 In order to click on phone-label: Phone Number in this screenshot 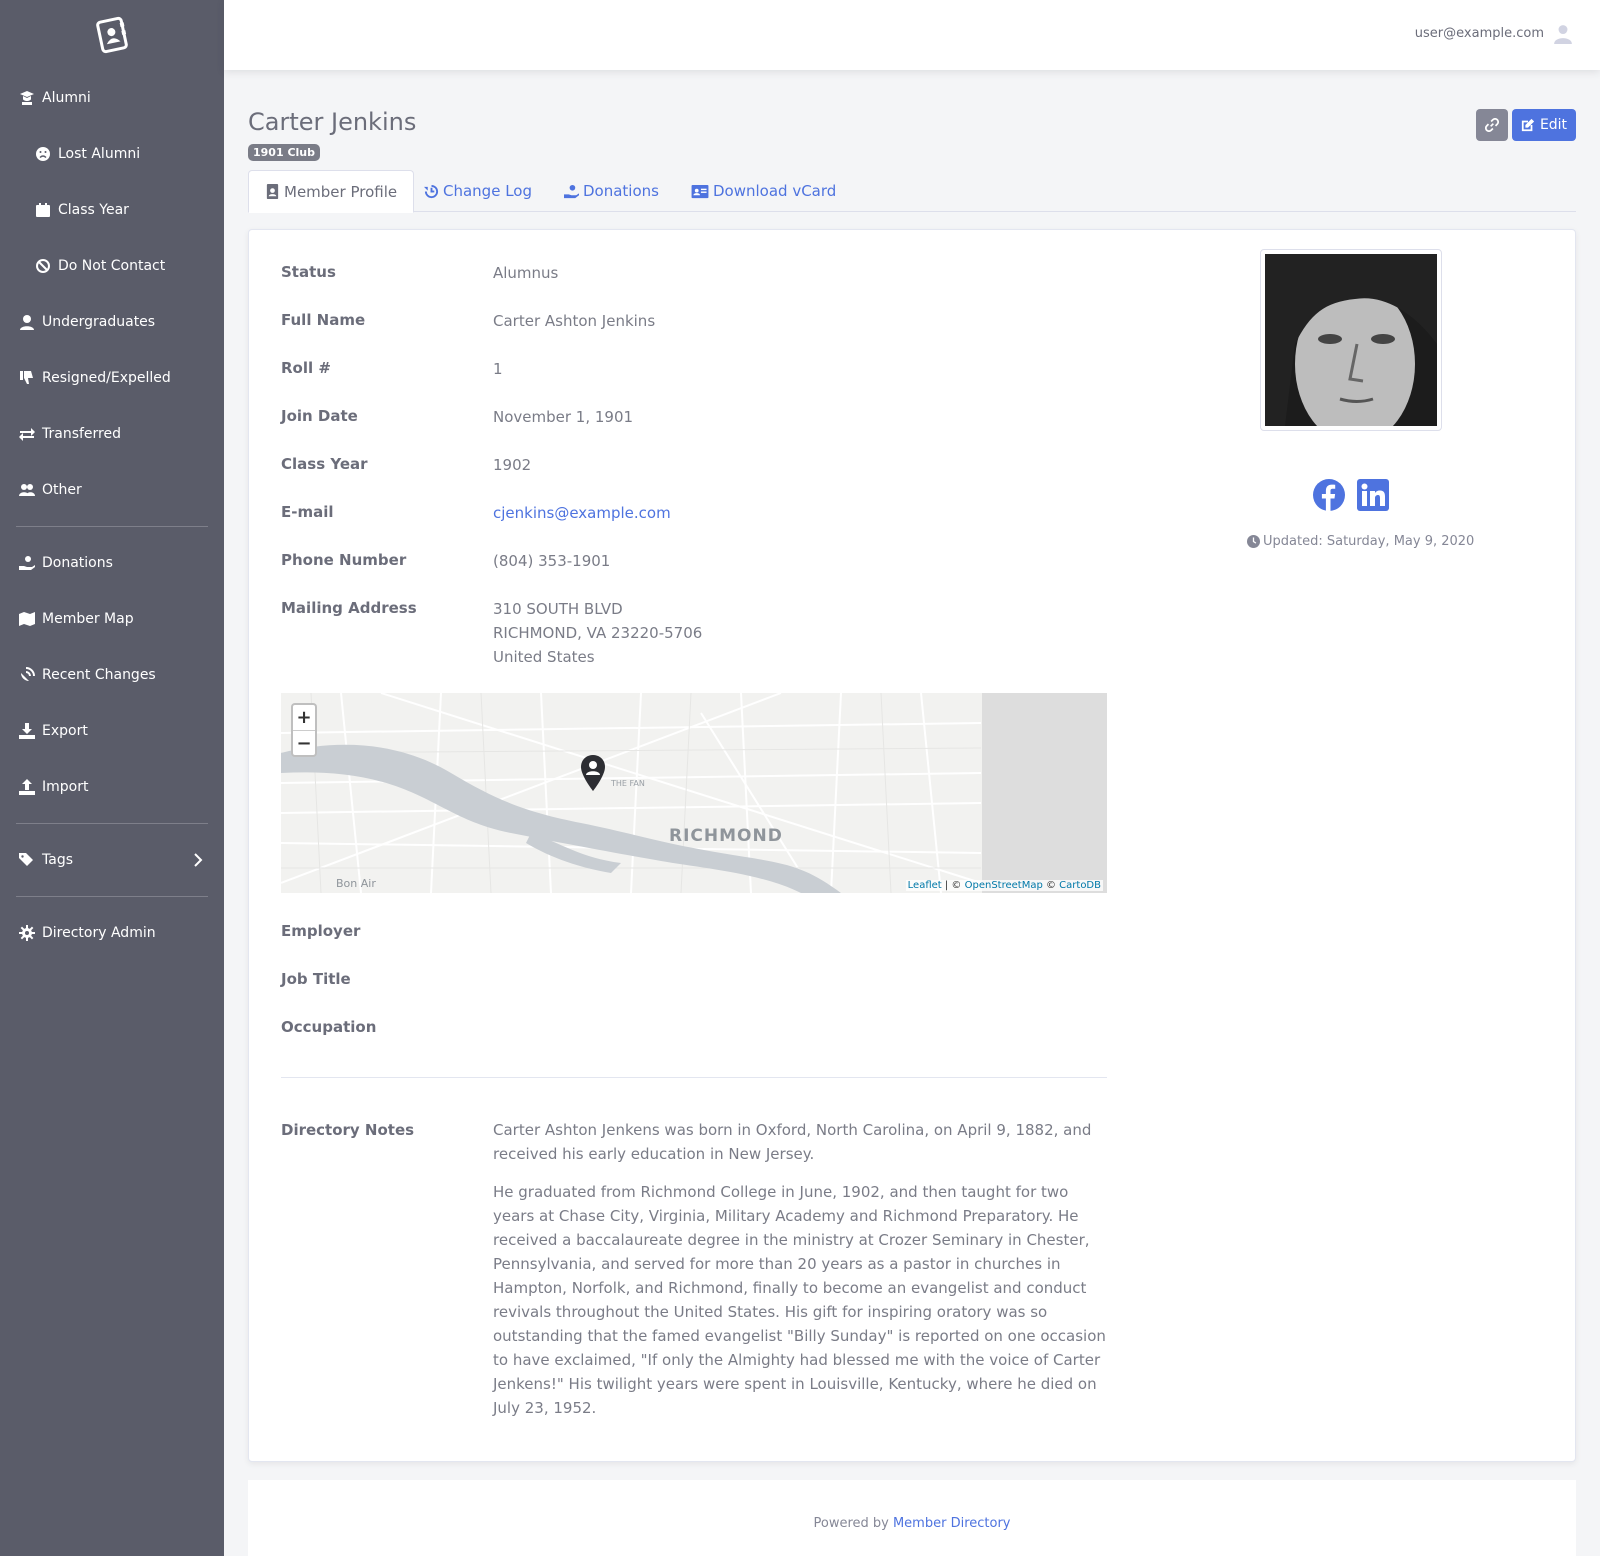, I will do `click(344, 560)`.